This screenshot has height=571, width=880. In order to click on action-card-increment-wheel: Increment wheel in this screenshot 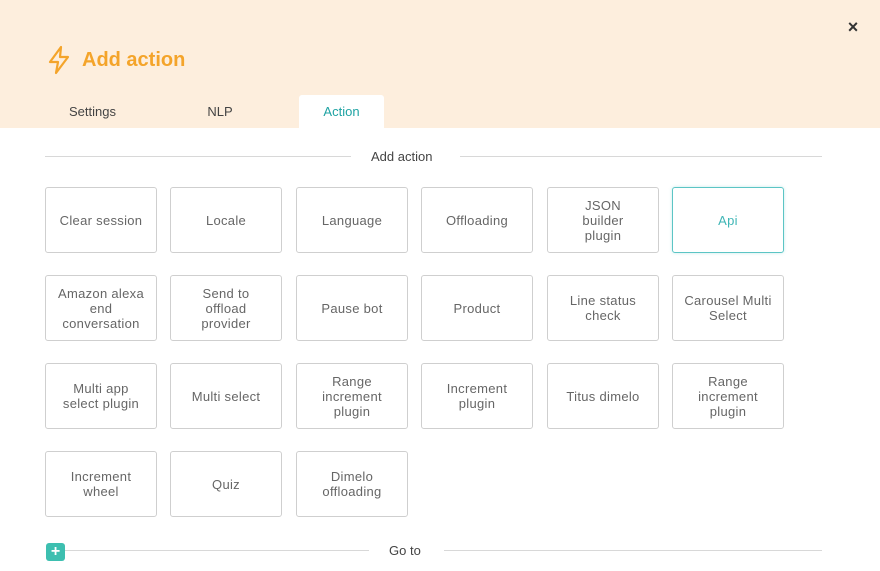, I will do `click(101, 484)`.